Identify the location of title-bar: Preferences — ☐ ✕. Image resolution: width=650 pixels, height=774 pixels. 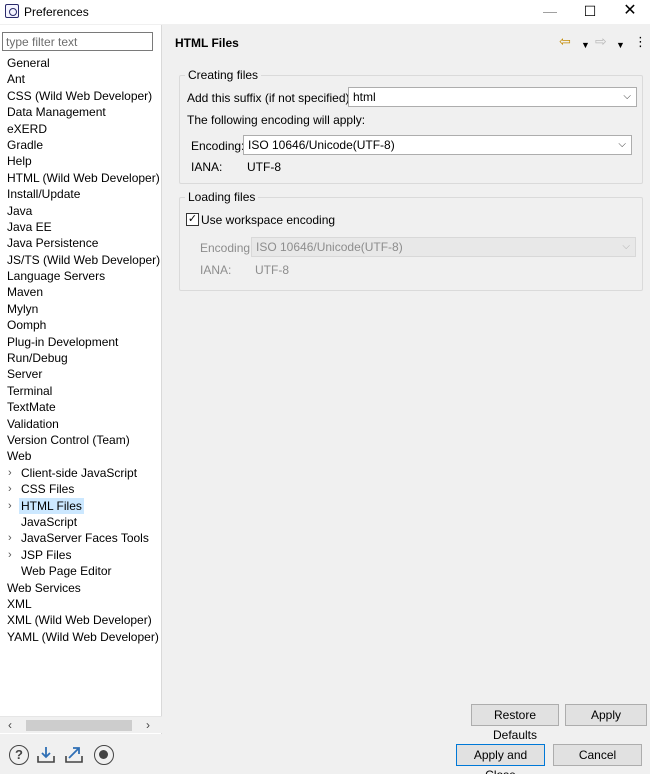
(325, 12).